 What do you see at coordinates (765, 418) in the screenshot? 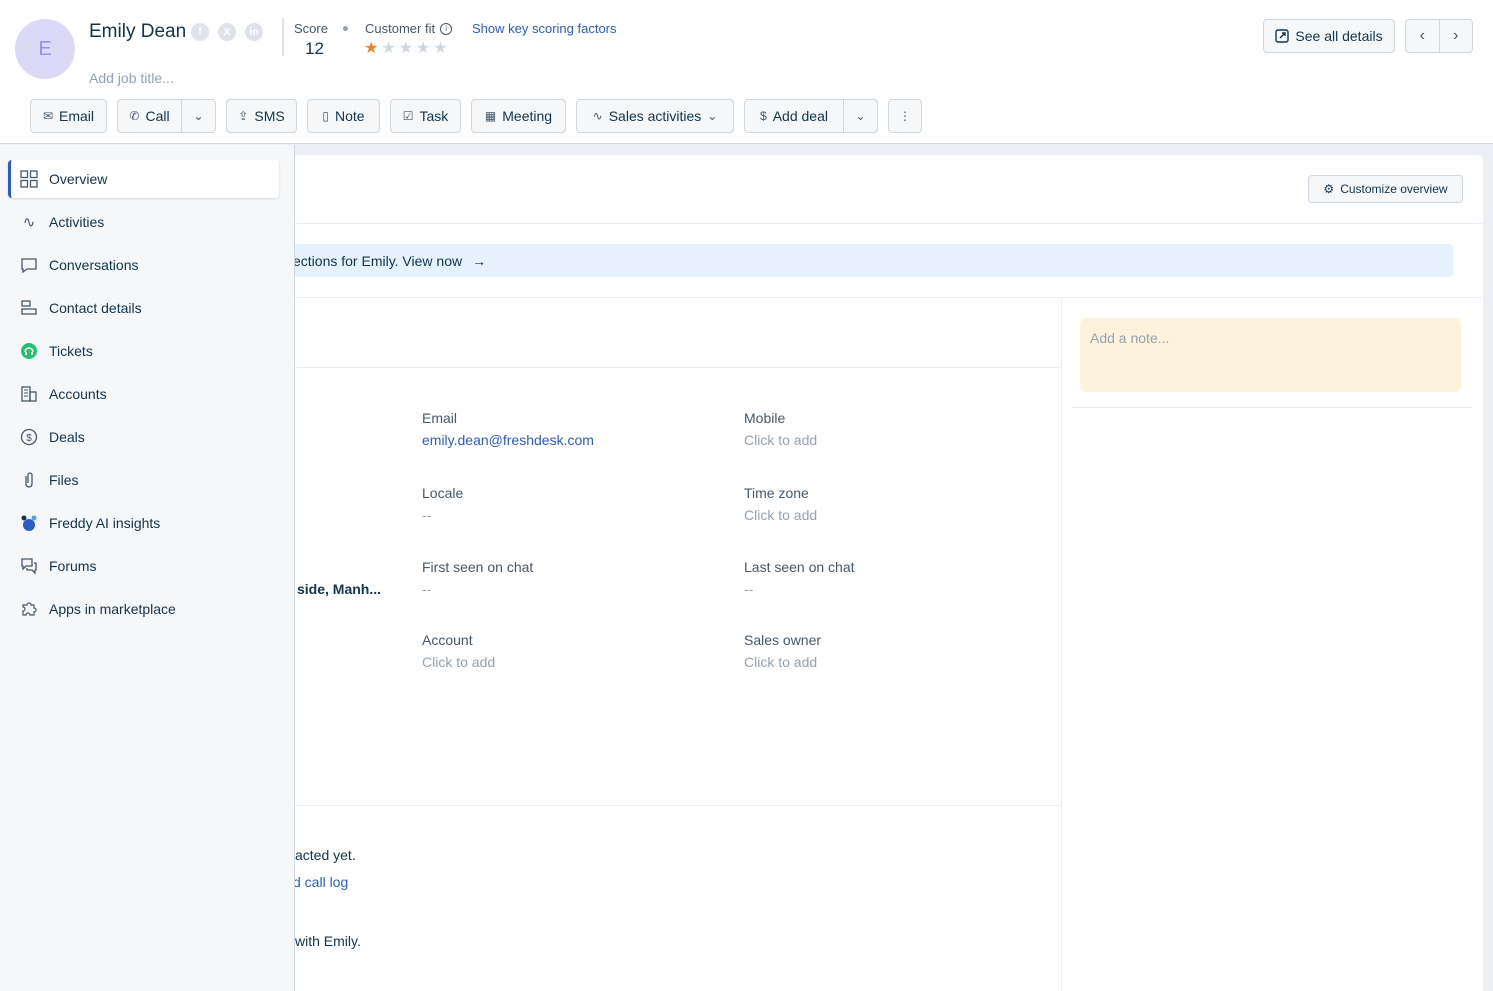
I see `field-label: Mobile` at bounding box center [765, 418].